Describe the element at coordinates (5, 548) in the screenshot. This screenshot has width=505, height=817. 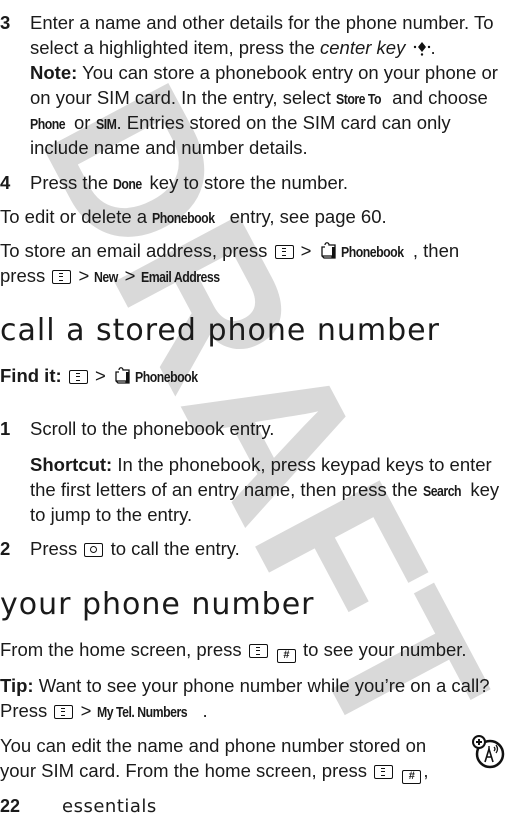
I see `step-number: 2` at that location.